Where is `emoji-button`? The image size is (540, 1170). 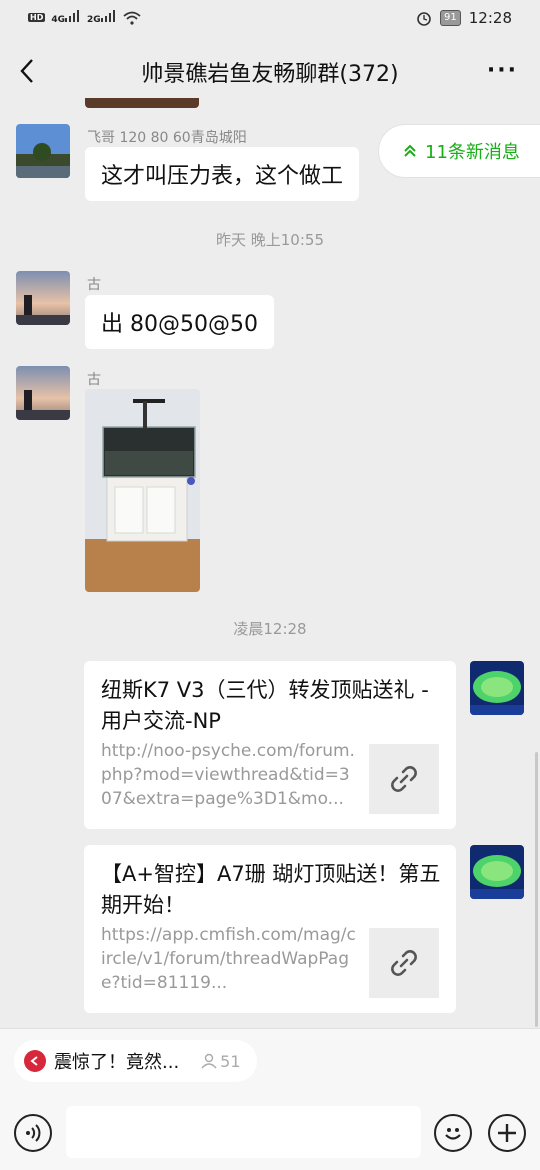
emoji-button is located at coordinates (453, 1133).